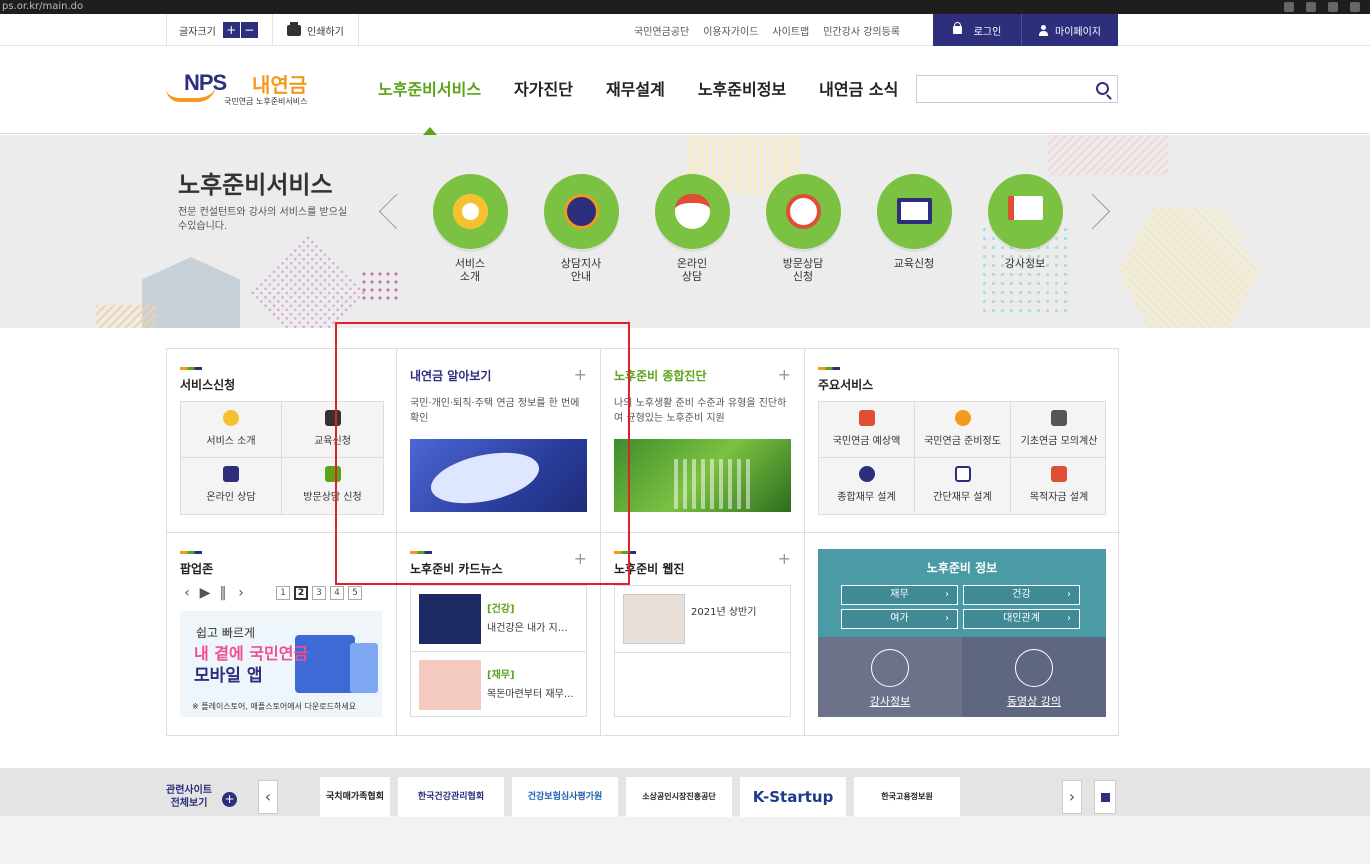 Image resolution: width=1370 pixels, height=864 pixels. Describe the element at coordinates (866, 474) in the screenshot. I see `pie-chart-icon` at that location.